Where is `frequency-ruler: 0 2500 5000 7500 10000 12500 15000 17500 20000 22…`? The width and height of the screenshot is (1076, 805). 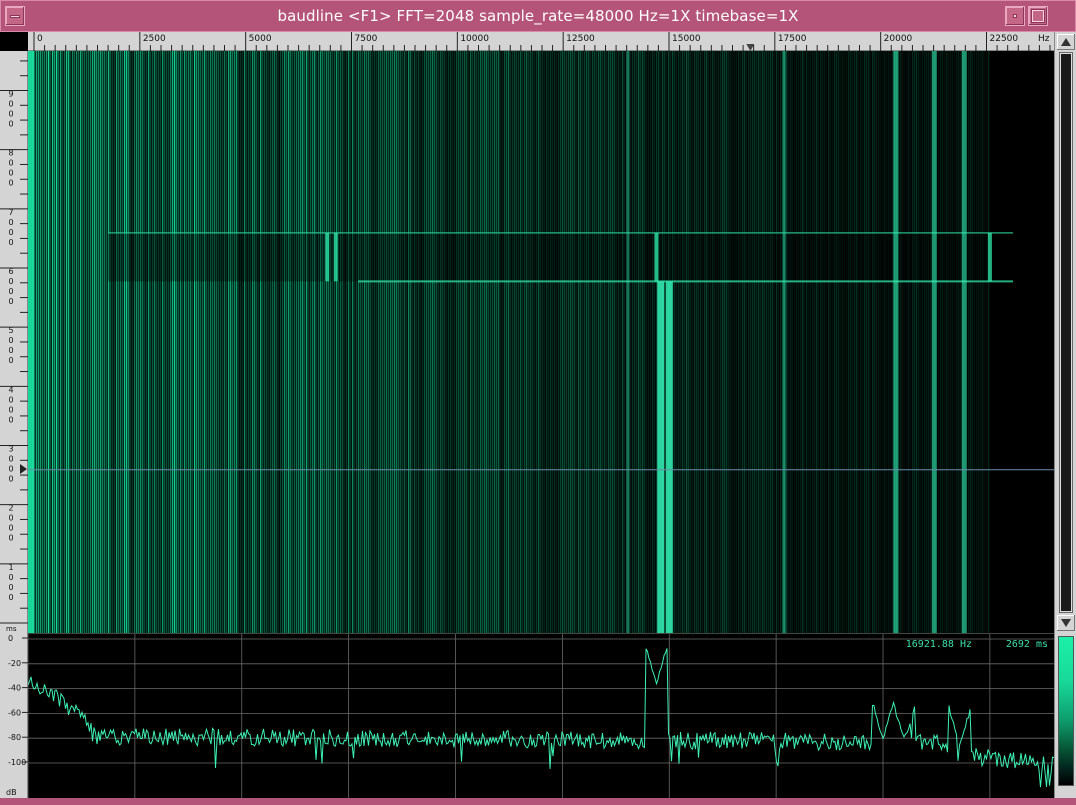 frequency-ruler: 0 2500 5000 7500 10000 12500 15000 17500 20000 22… is located at coordinates (541, 41).